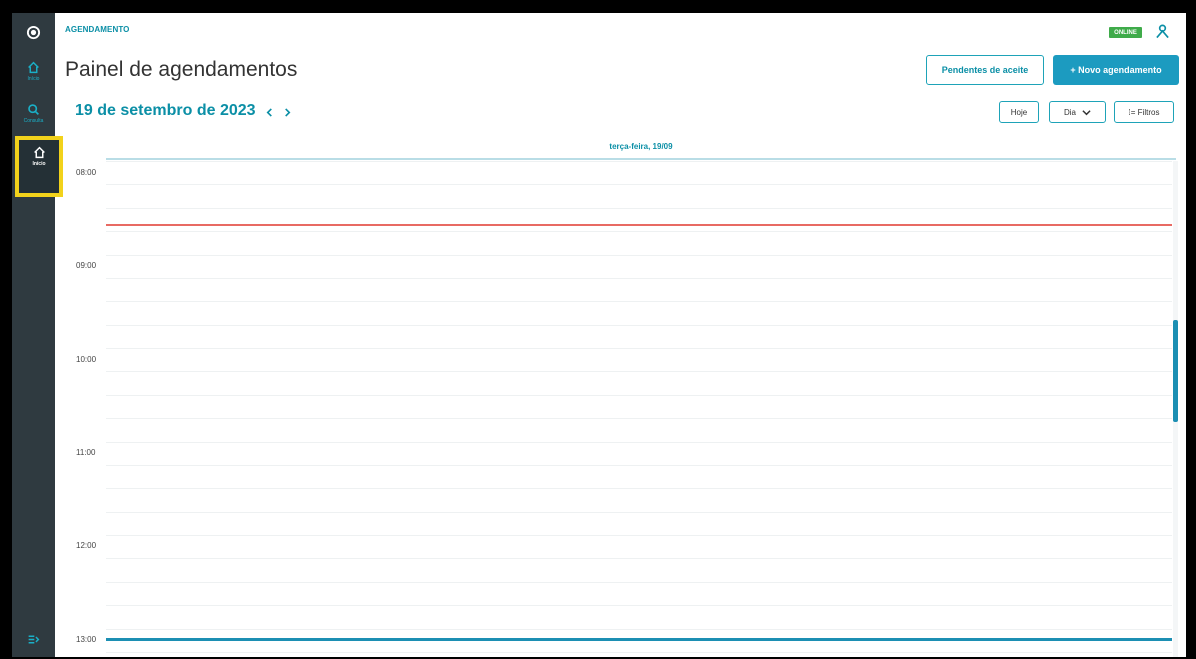 This screenshot has width=1196, height=659. What do you see at coordinates (33, 109) in the screenshot?
I see `search-icon` at bounding box center [33, 109].